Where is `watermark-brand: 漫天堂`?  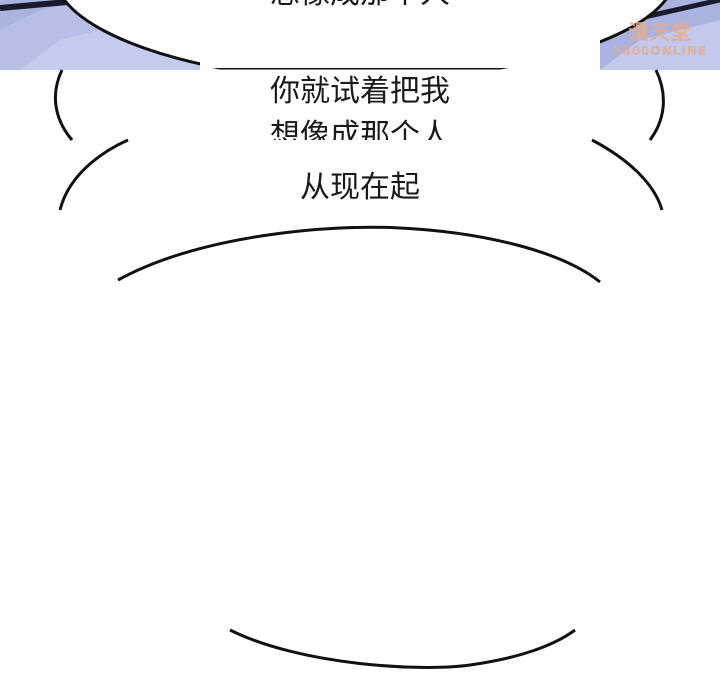 watermark-brand: 漫天堂 is located at coordinates (660, 32).